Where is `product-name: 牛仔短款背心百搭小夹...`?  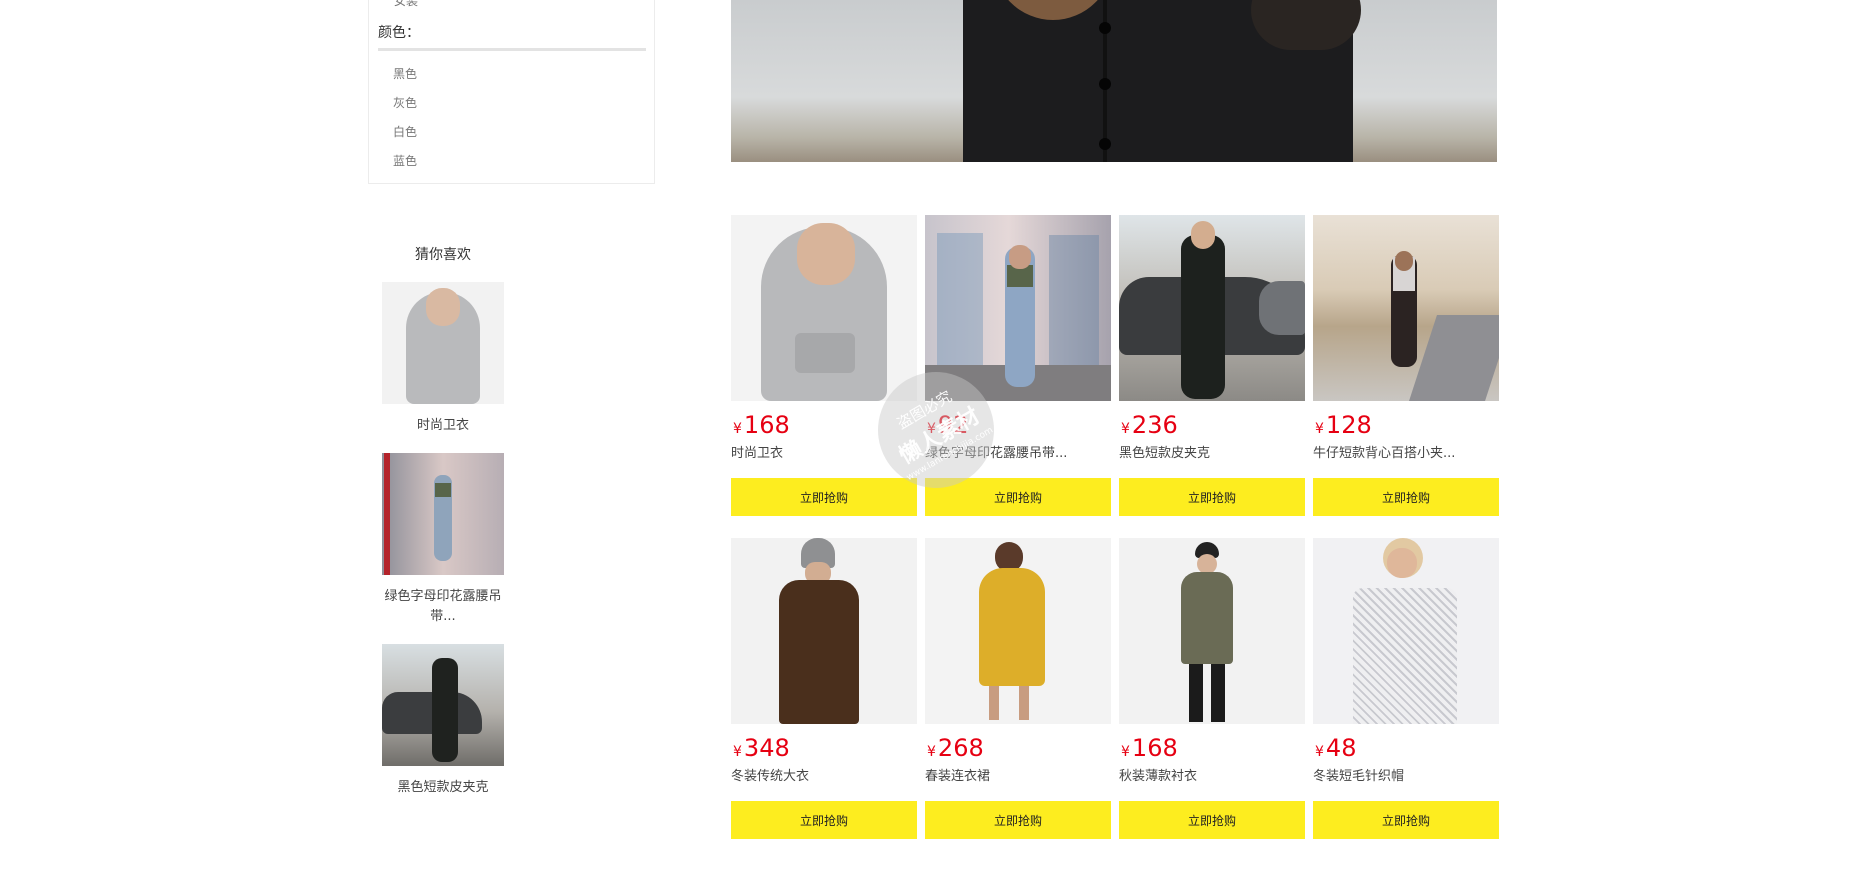 product-name: 牛仔短款背心百搭小夹... is located at coordinates (1406, 451).